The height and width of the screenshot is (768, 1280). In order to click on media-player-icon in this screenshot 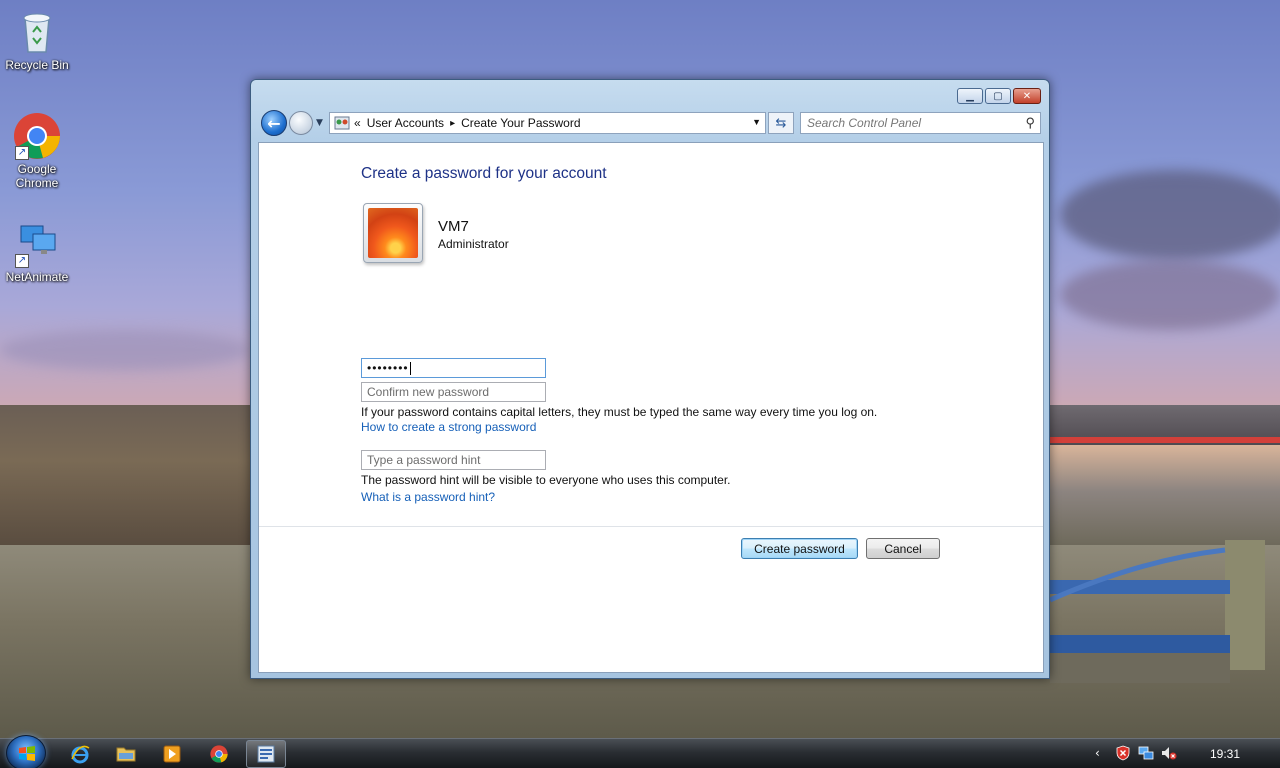, I will do `click(172, 754)`.